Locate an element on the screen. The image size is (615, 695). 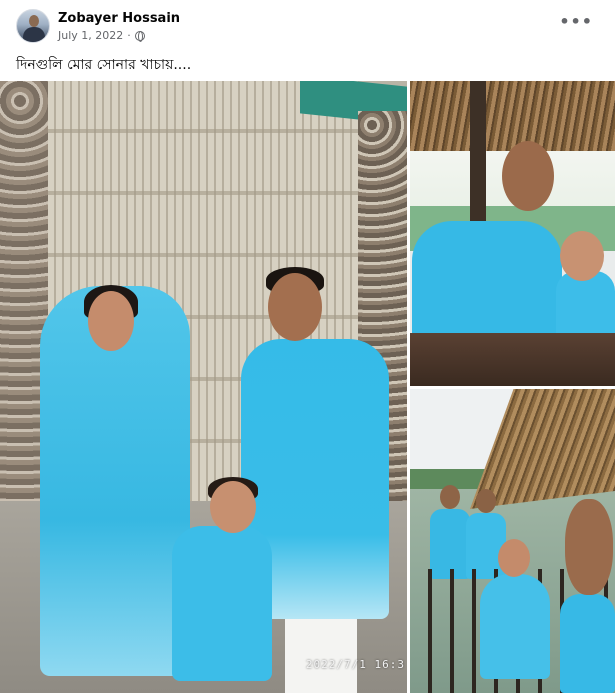
photo-group-selfie is located at coordinates (512, 541).